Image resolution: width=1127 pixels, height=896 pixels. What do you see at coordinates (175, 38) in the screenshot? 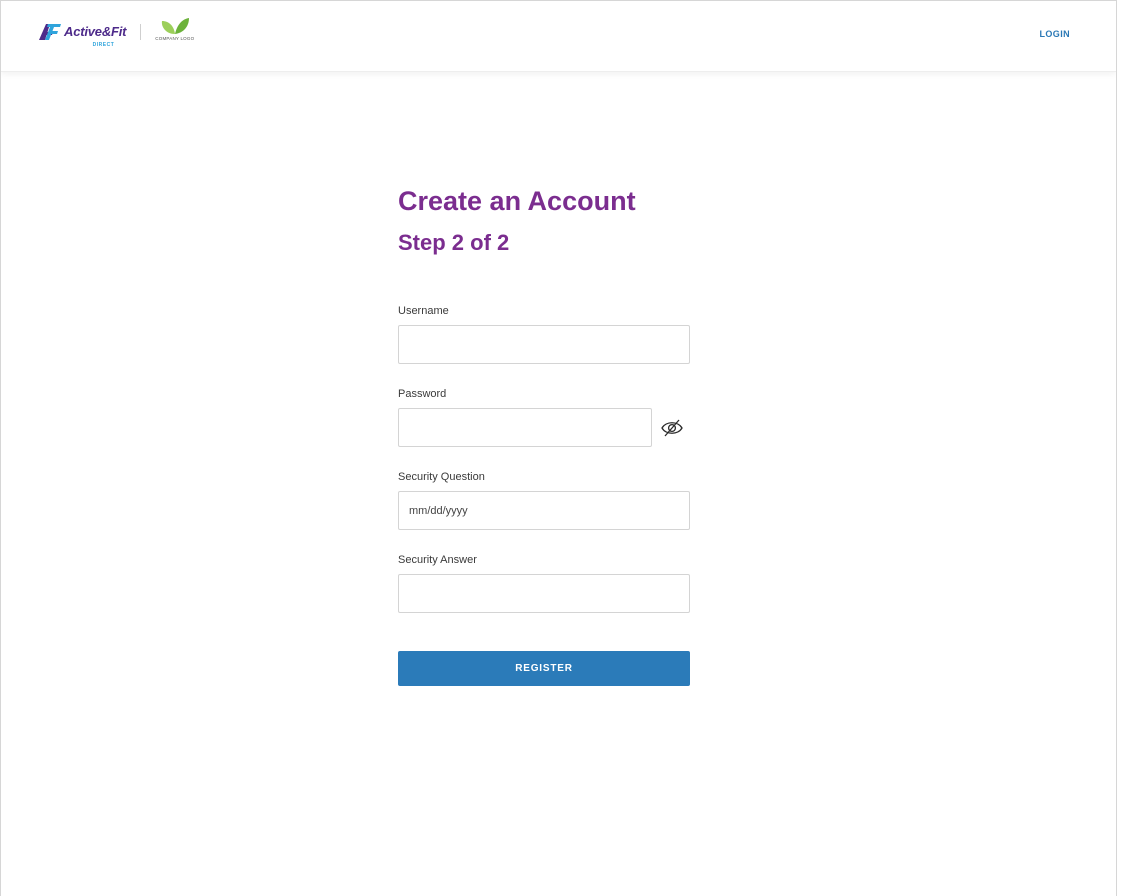
I see `company-logo-text: COMPANY LOGO` at bounding box center [175, 38].